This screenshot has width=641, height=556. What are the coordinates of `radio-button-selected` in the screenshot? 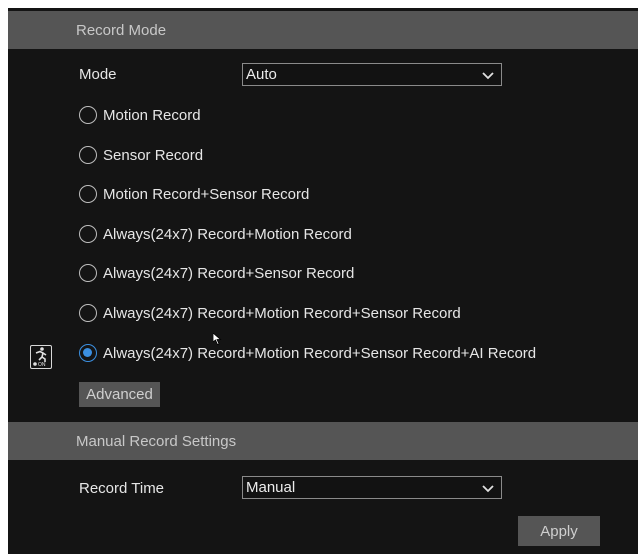 It's located at (88, 353).